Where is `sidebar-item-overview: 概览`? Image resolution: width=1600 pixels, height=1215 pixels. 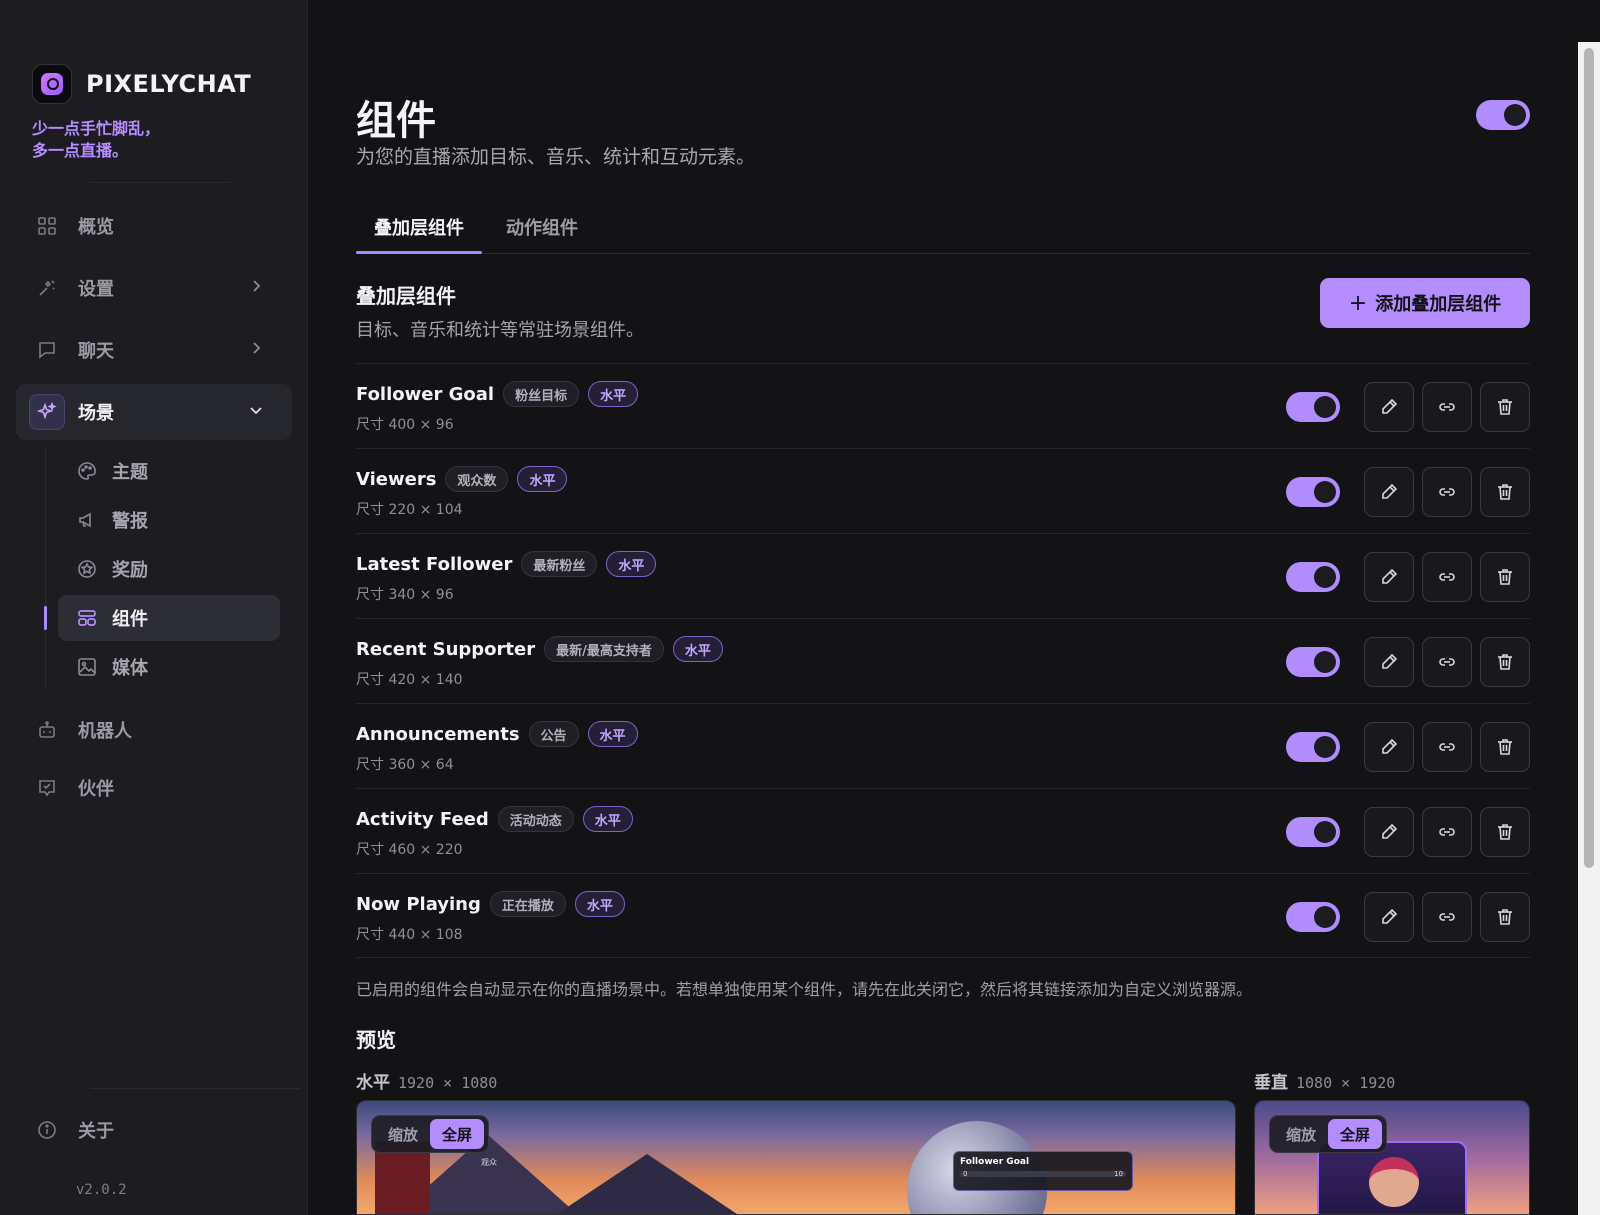 sidebar-item-overview: 概览 is located at coordinates (154, 226).